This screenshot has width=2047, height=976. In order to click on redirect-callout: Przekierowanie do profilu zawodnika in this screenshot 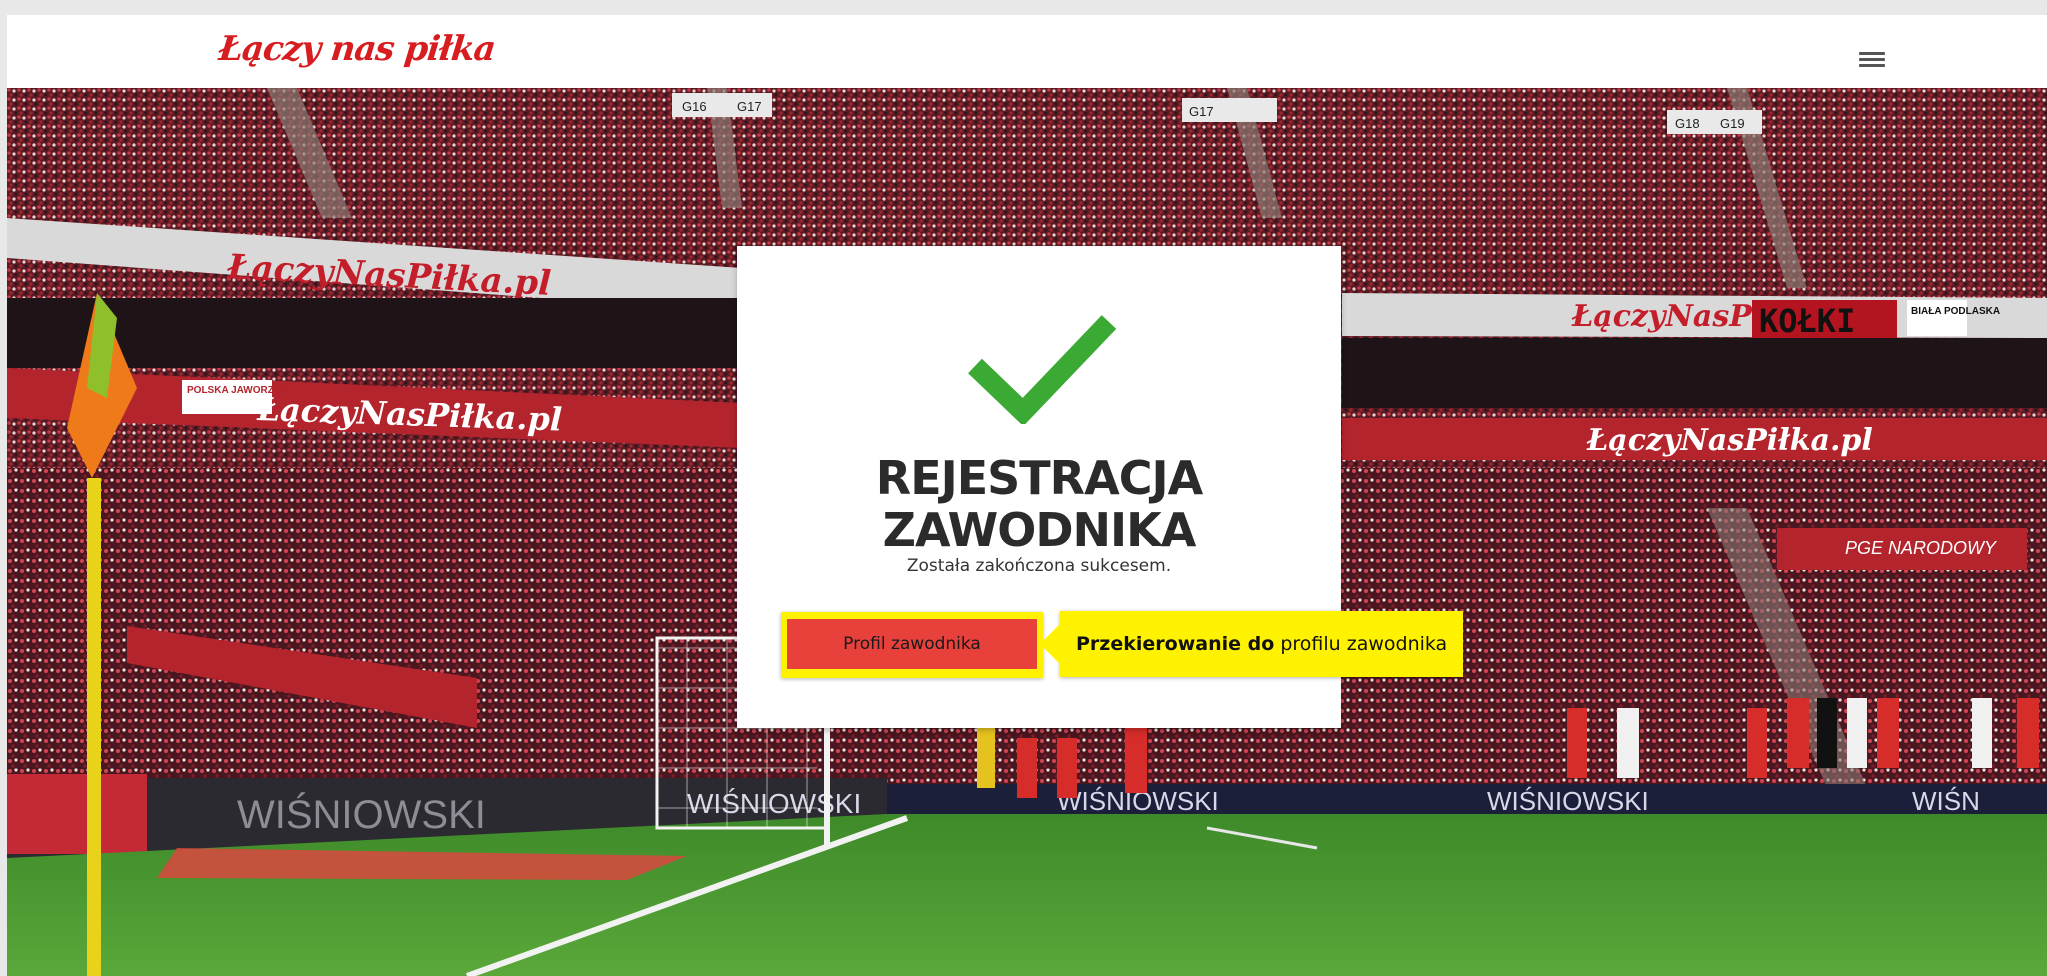, I will do `click(1251, 644)`.